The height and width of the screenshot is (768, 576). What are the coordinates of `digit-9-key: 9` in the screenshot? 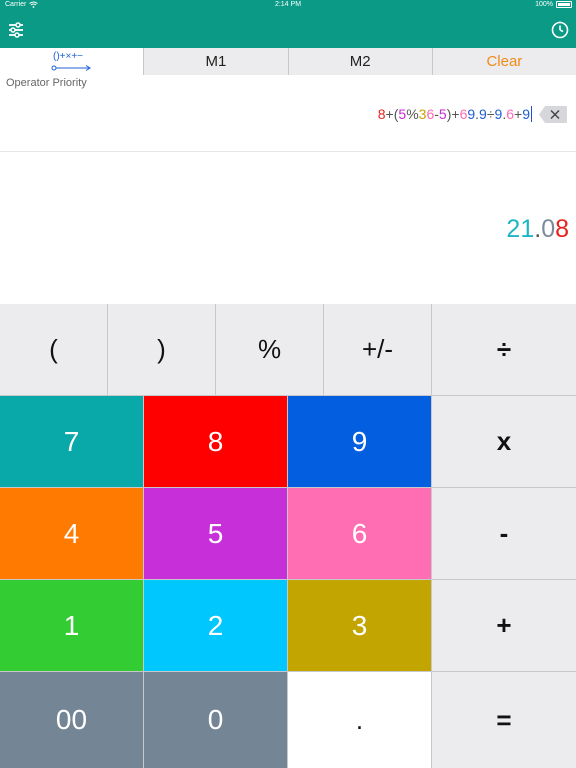 It's located at (360, 442).